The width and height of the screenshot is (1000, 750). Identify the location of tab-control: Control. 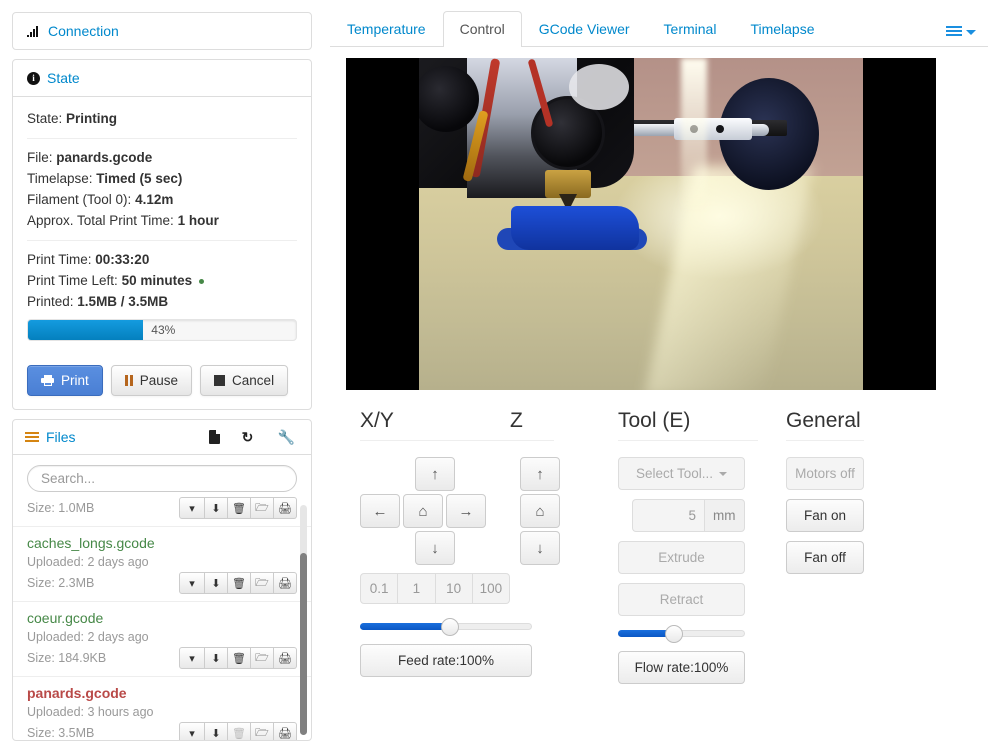
(482, 29).